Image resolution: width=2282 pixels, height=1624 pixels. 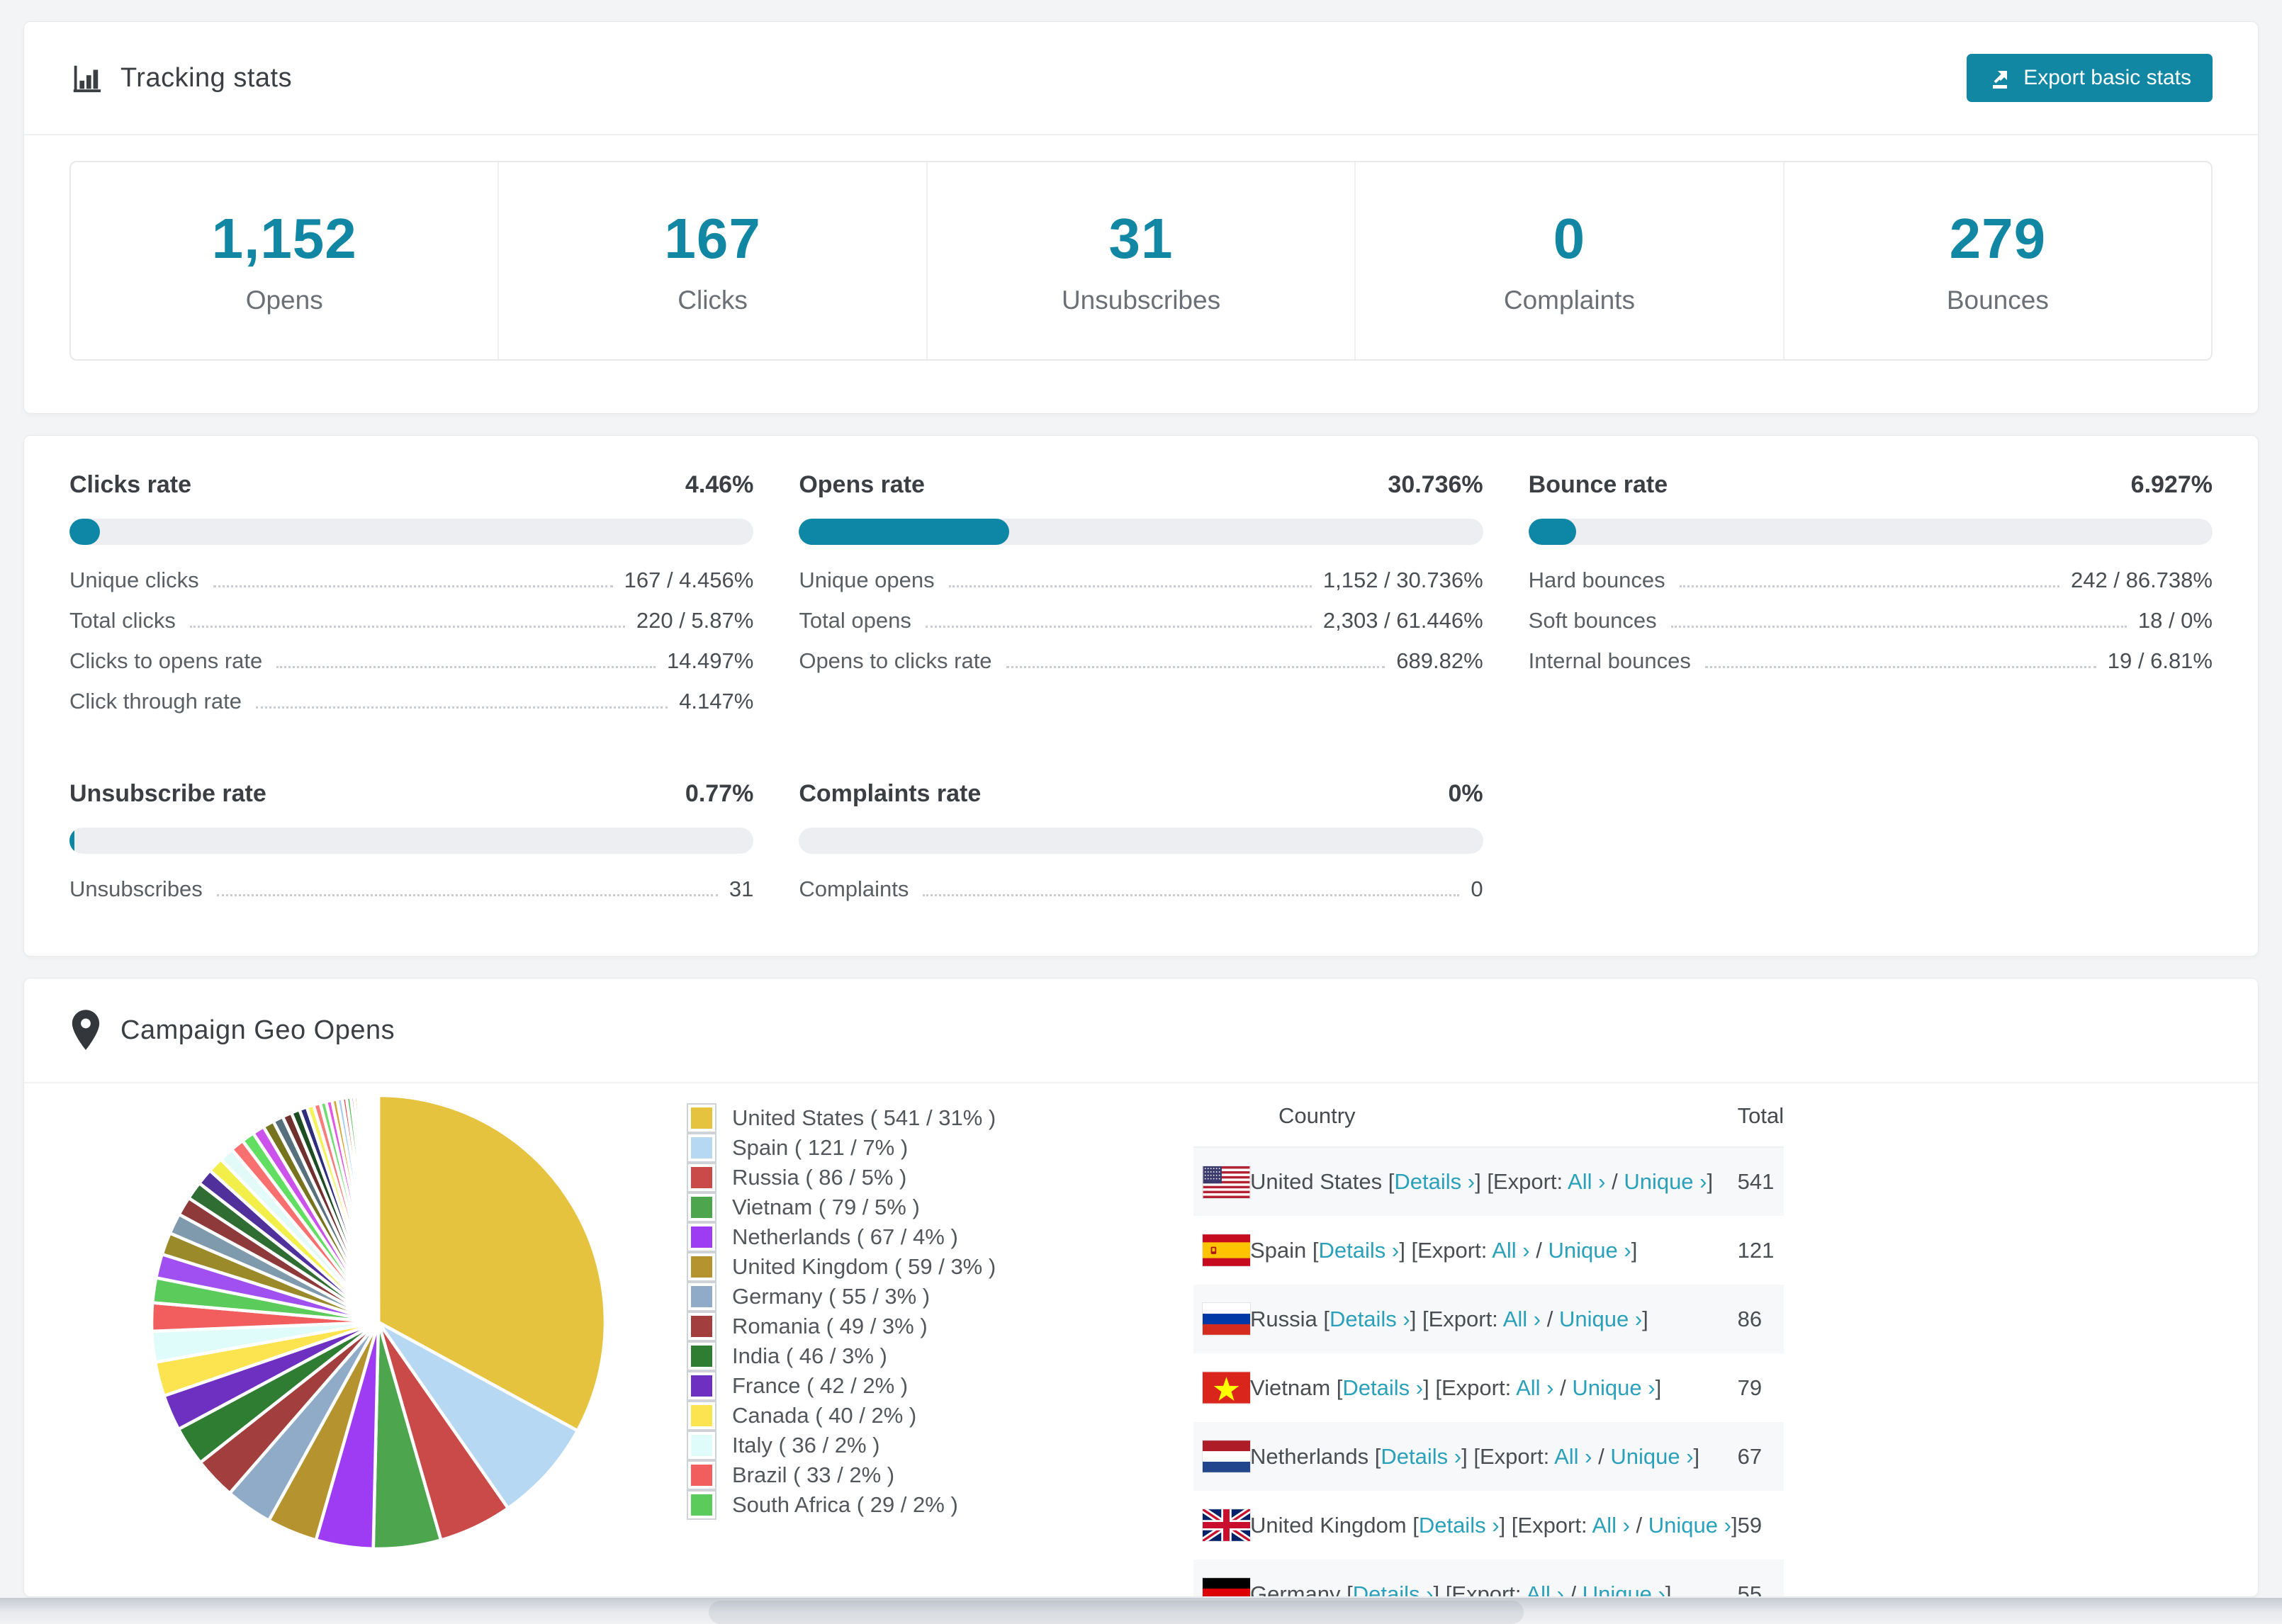 I want to click on legend-item-za: South Africa ( 29 / 2% ), so click(x=841, y=1505).